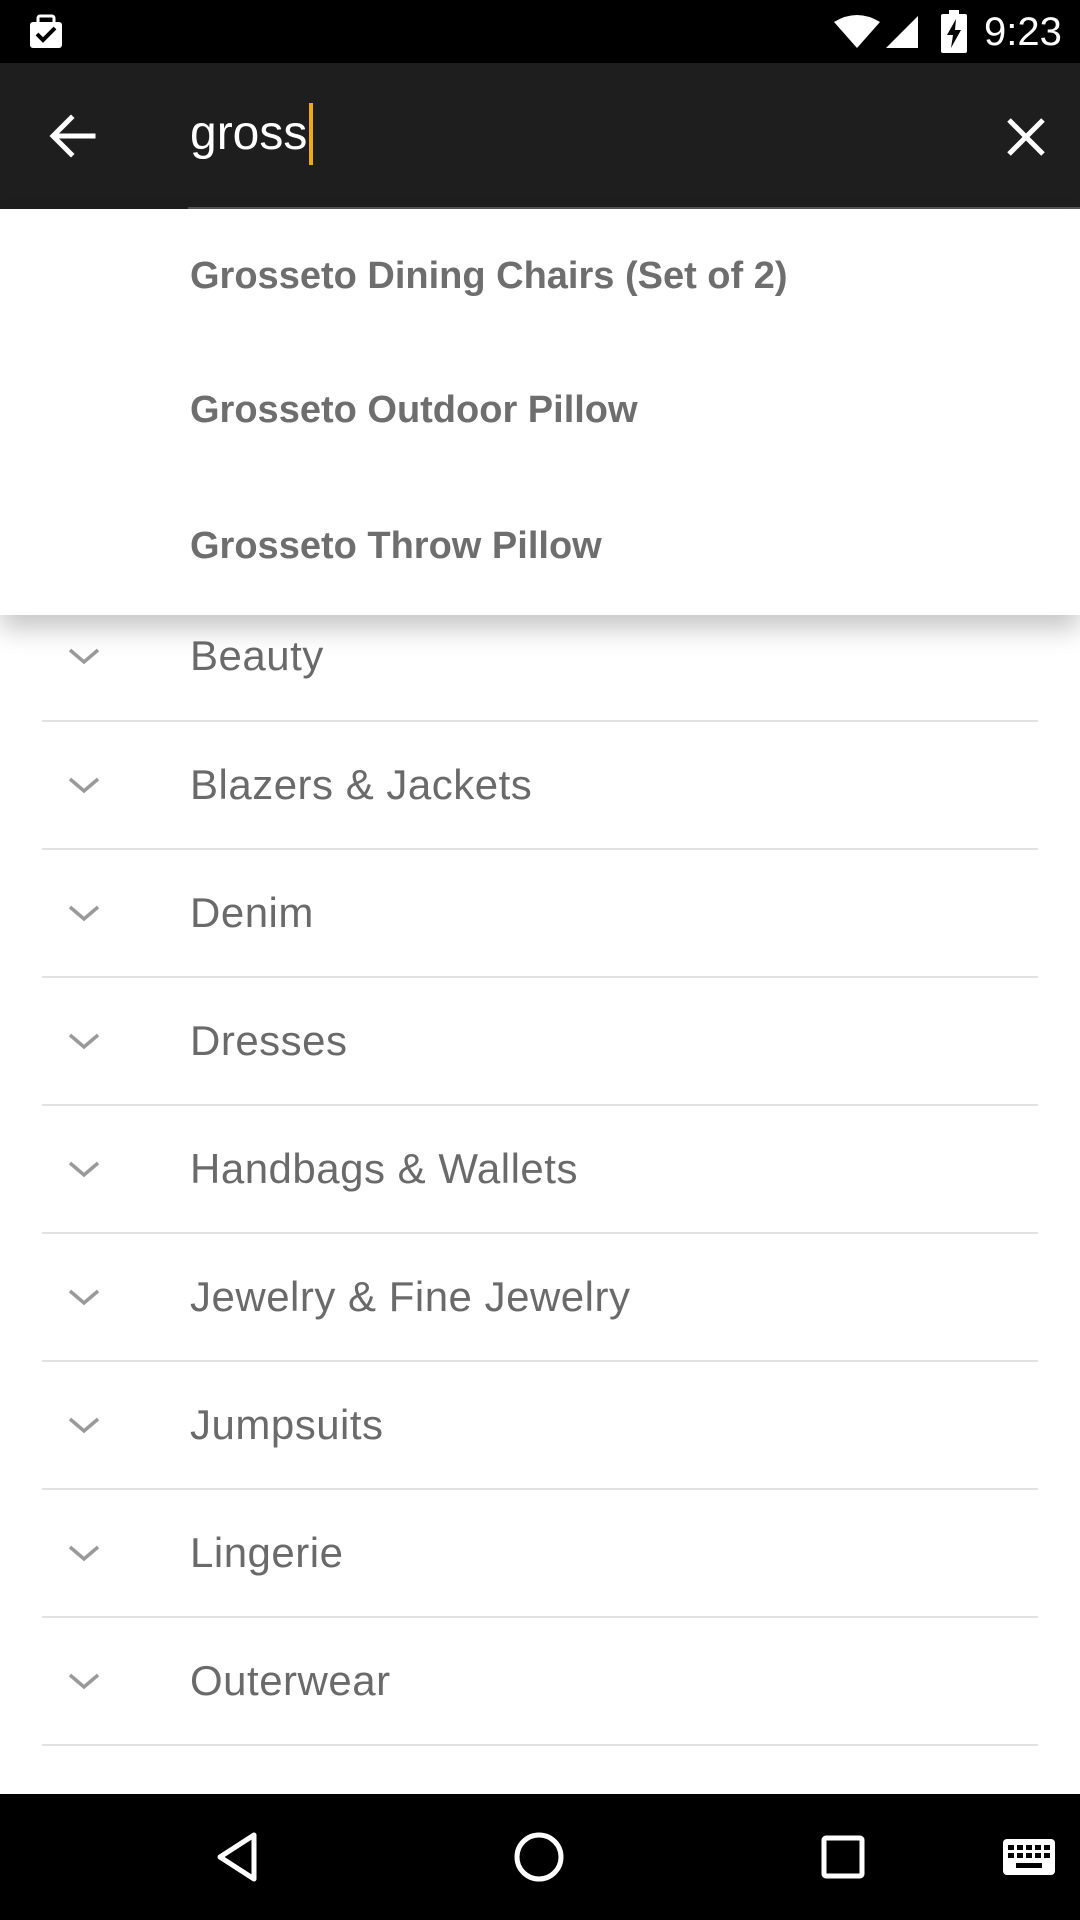 The image size is (1080, 1920). What do you see at coordinates (540, 31) in the screenshot?
I see `status-bar: 9:23` at bounding box center [540, 31].